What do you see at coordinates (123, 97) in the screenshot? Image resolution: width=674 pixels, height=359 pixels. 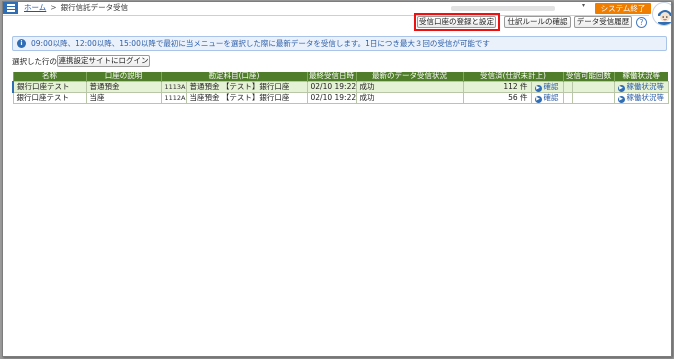 I see `cell-description: 当座` at bounding box center [123, 97].